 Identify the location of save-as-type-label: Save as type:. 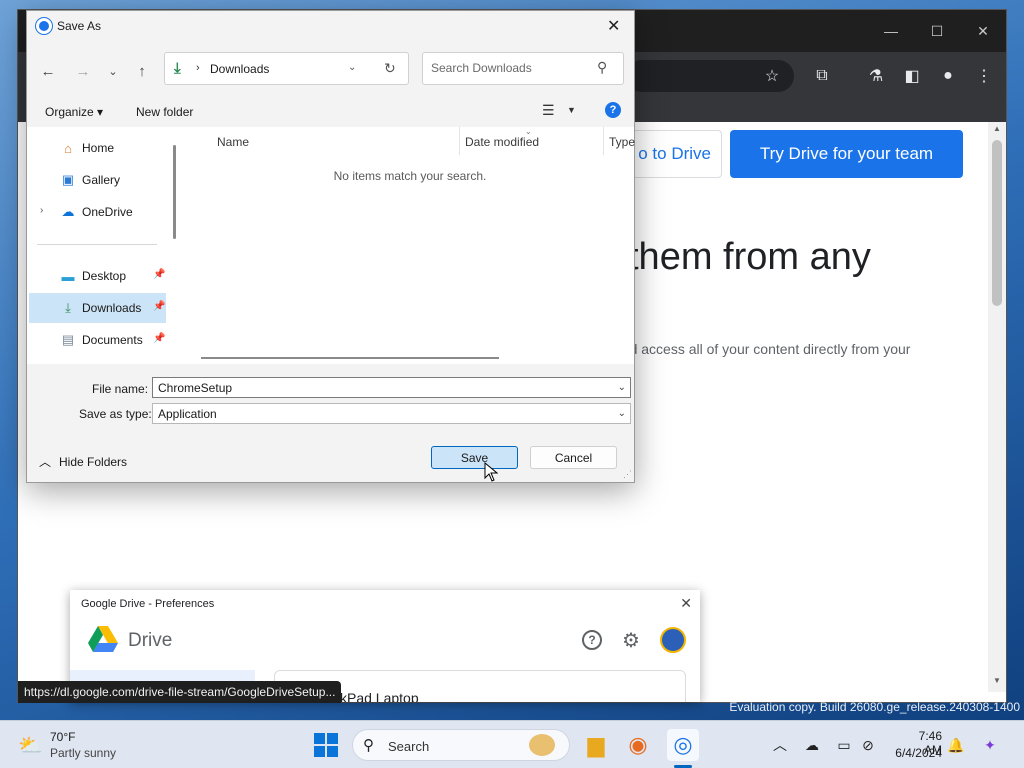
(115, 414).